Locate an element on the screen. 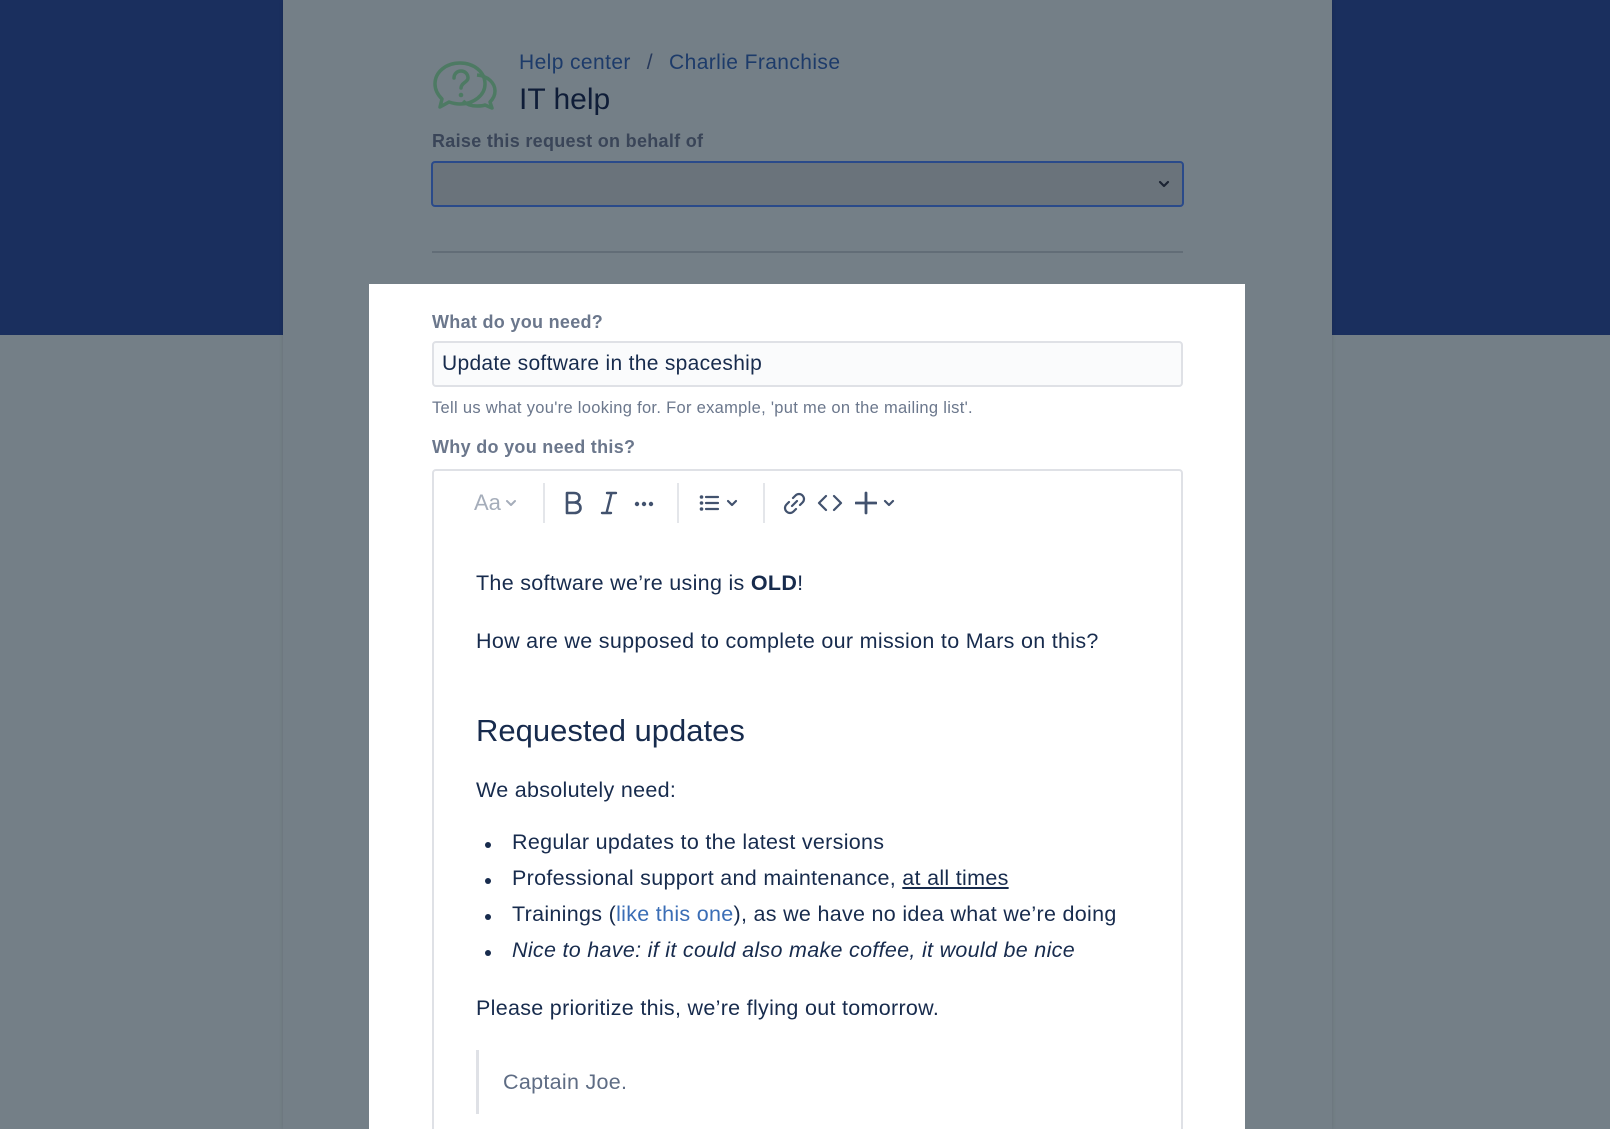 This screenshot has width=1610, height=1129. bullet-list-button is located at coordinates (719, 503).